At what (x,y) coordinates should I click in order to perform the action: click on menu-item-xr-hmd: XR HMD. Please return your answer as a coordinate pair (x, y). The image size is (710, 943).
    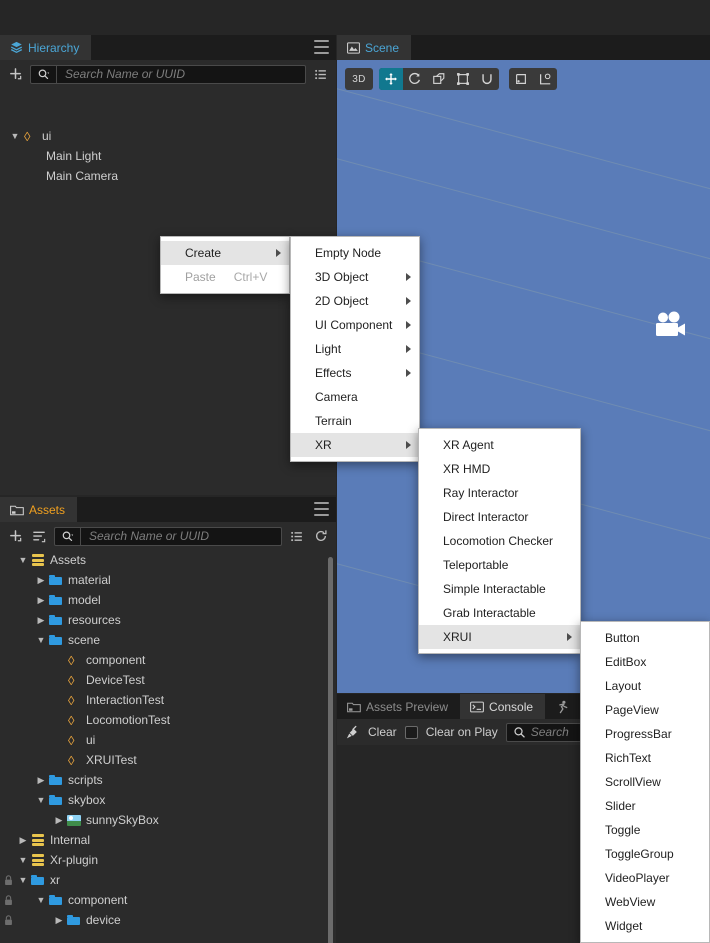
    Looking at the image, I should click on (499, 469).